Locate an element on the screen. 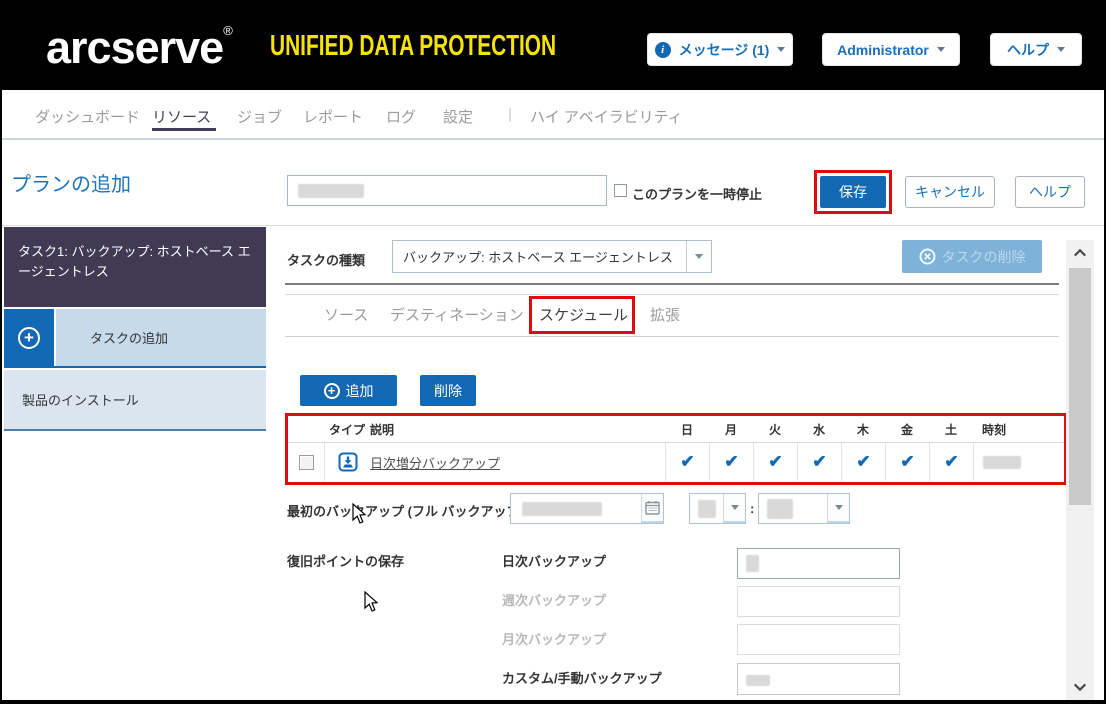 The image size is (1106, 704). plus-circle-icon: + is located at coordinates (29, 337).